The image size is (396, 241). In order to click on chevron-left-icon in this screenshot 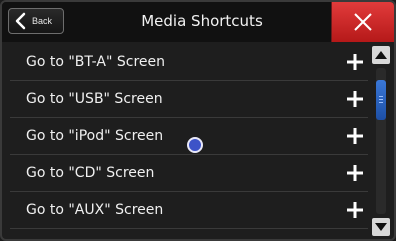, I will do `click(20, 21)`.